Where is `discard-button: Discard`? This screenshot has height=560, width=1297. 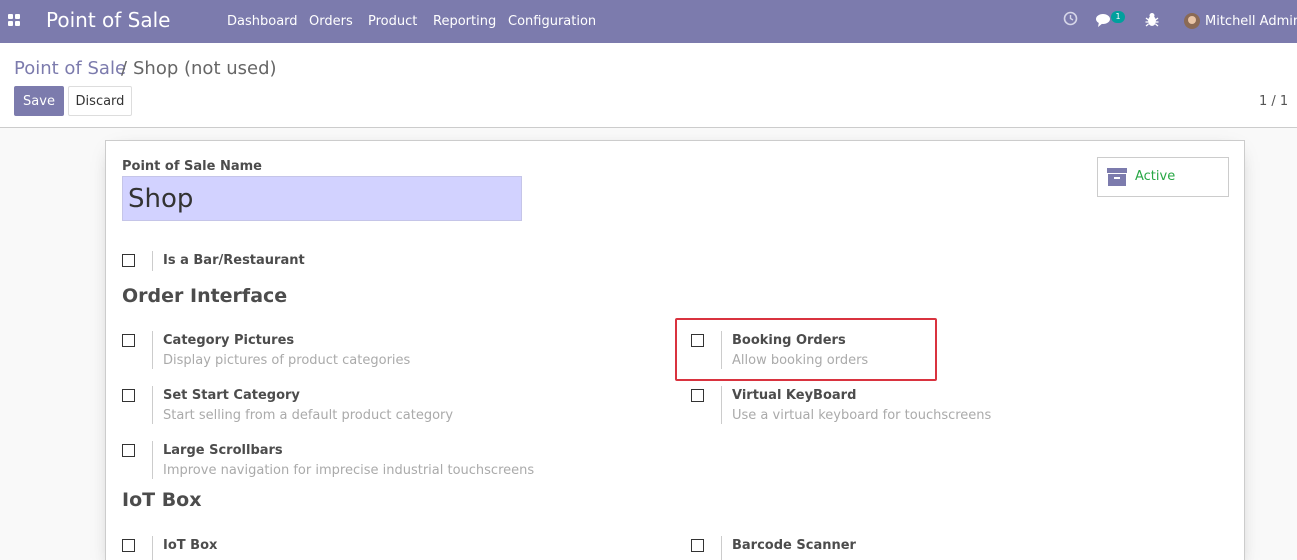 discard-button: Discard is located at coordinates (100, 101).